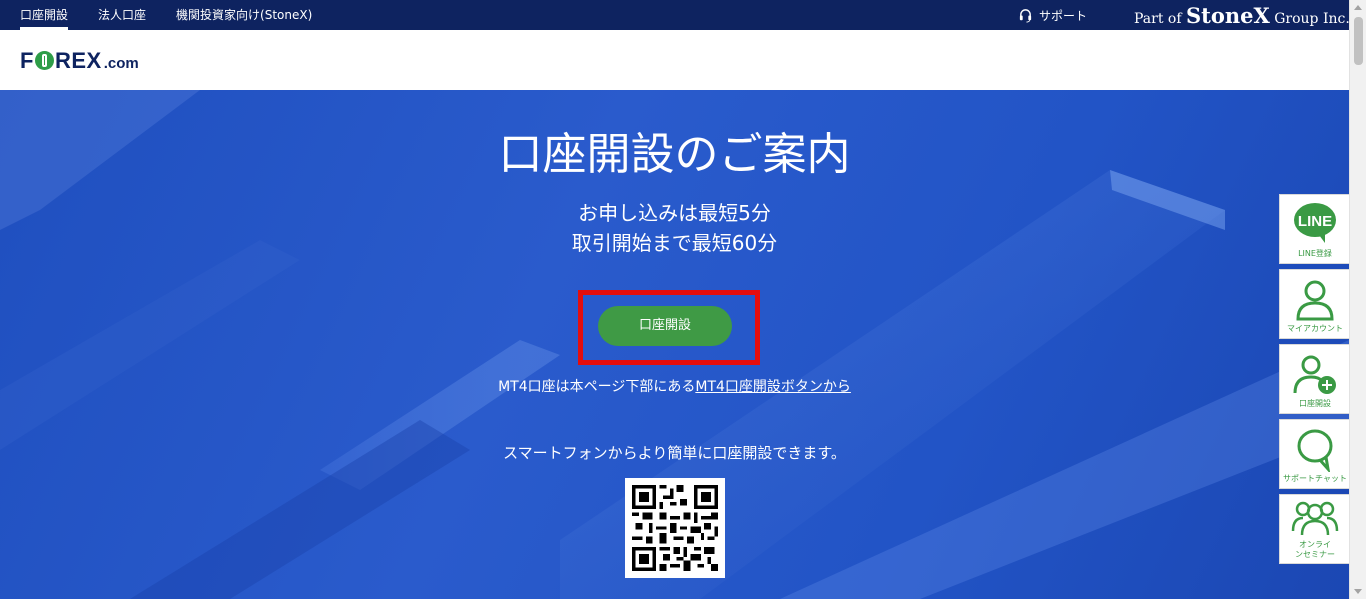 The image size is (1366, 599). What do you see at coordinates (1315, 299) in the screenshot?
I see `user-icon` at bounding box center [1315, 299].